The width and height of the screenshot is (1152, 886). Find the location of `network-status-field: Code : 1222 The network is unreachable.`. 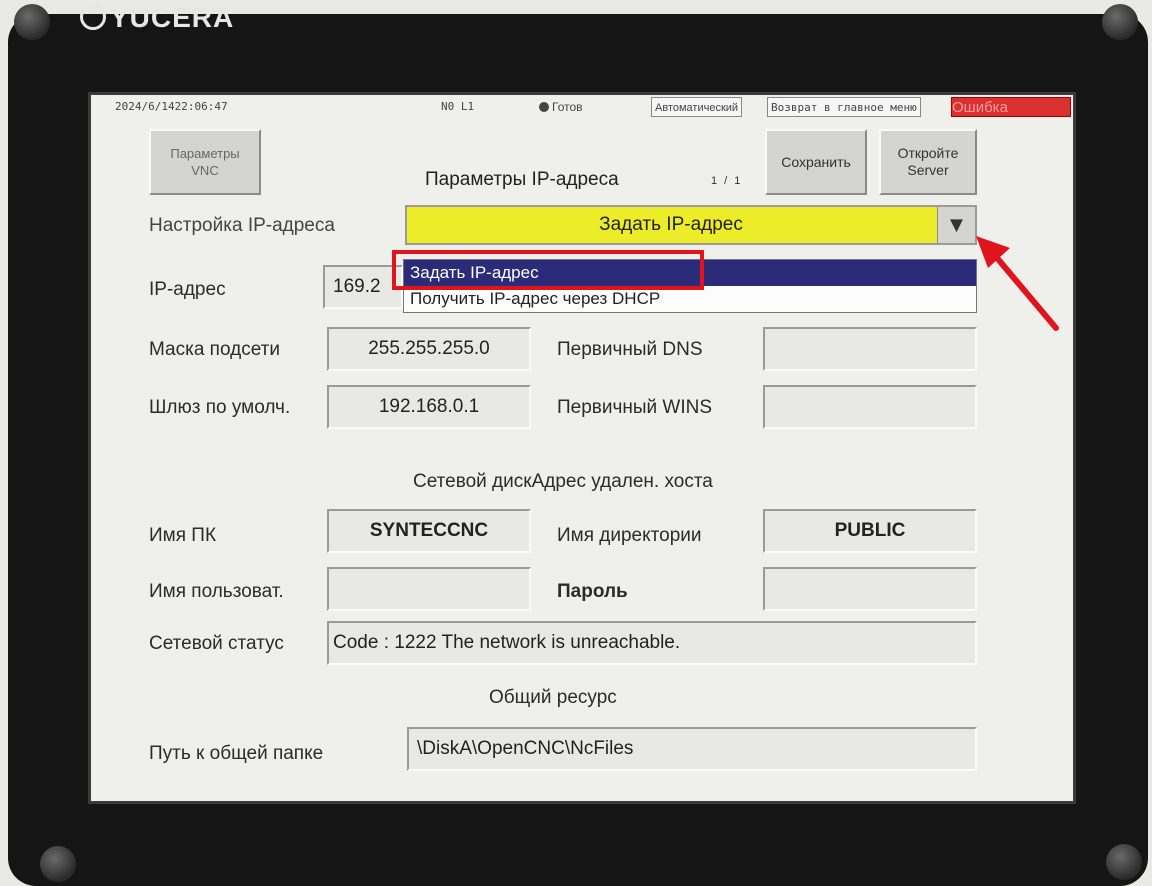

network-status-field: Code : 1222 The network is unreachable. is located at coordinates (652, 643).